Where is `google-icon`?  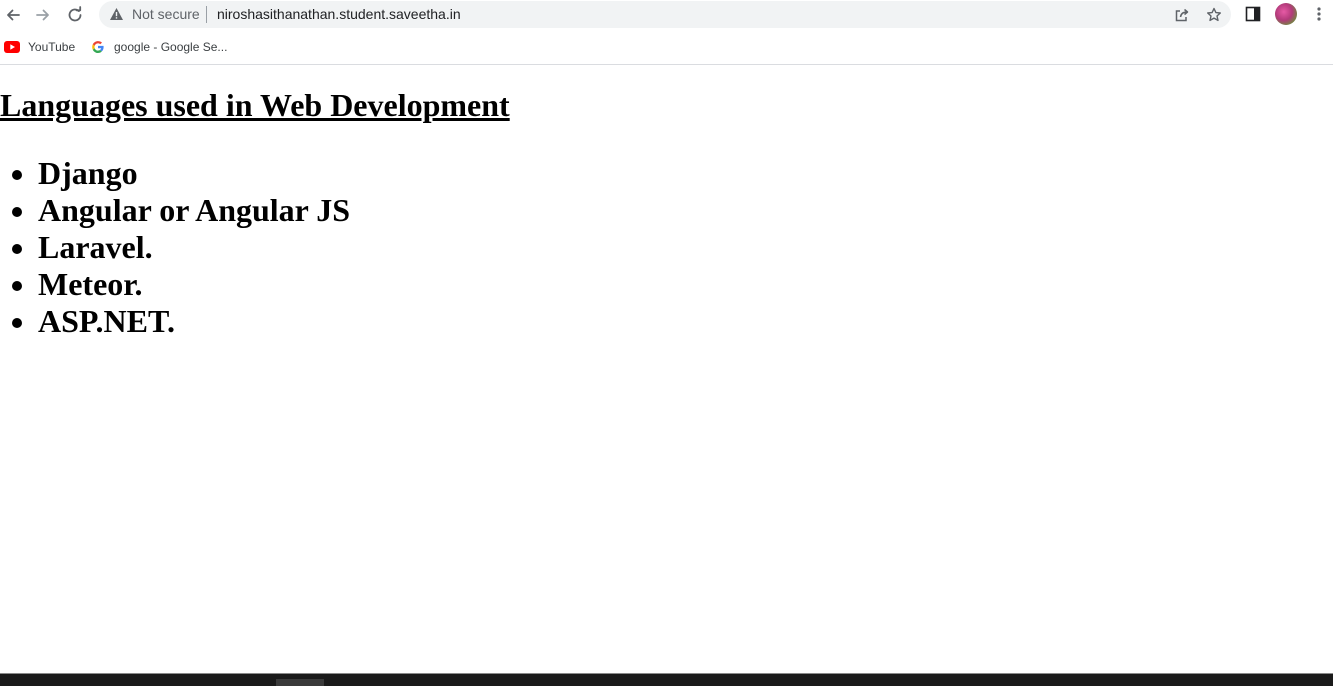
google-icon is located at coordinates (98, 47).